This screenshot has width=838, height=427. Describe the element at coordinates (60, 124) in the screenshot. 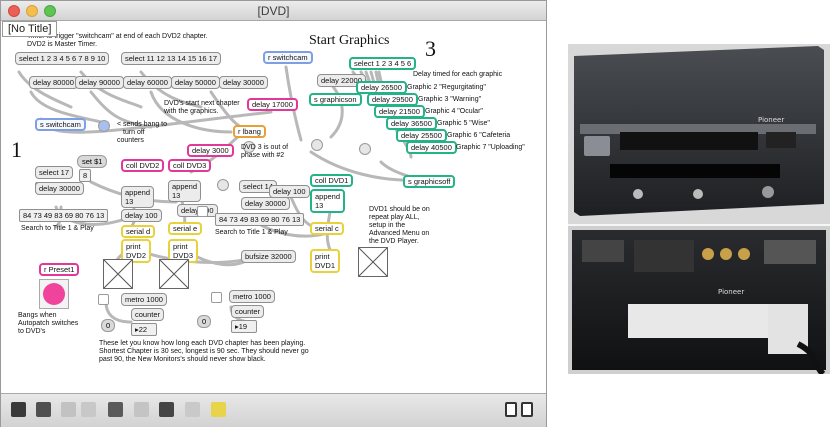

I see `s-switchcam: s switchcam` at that location.